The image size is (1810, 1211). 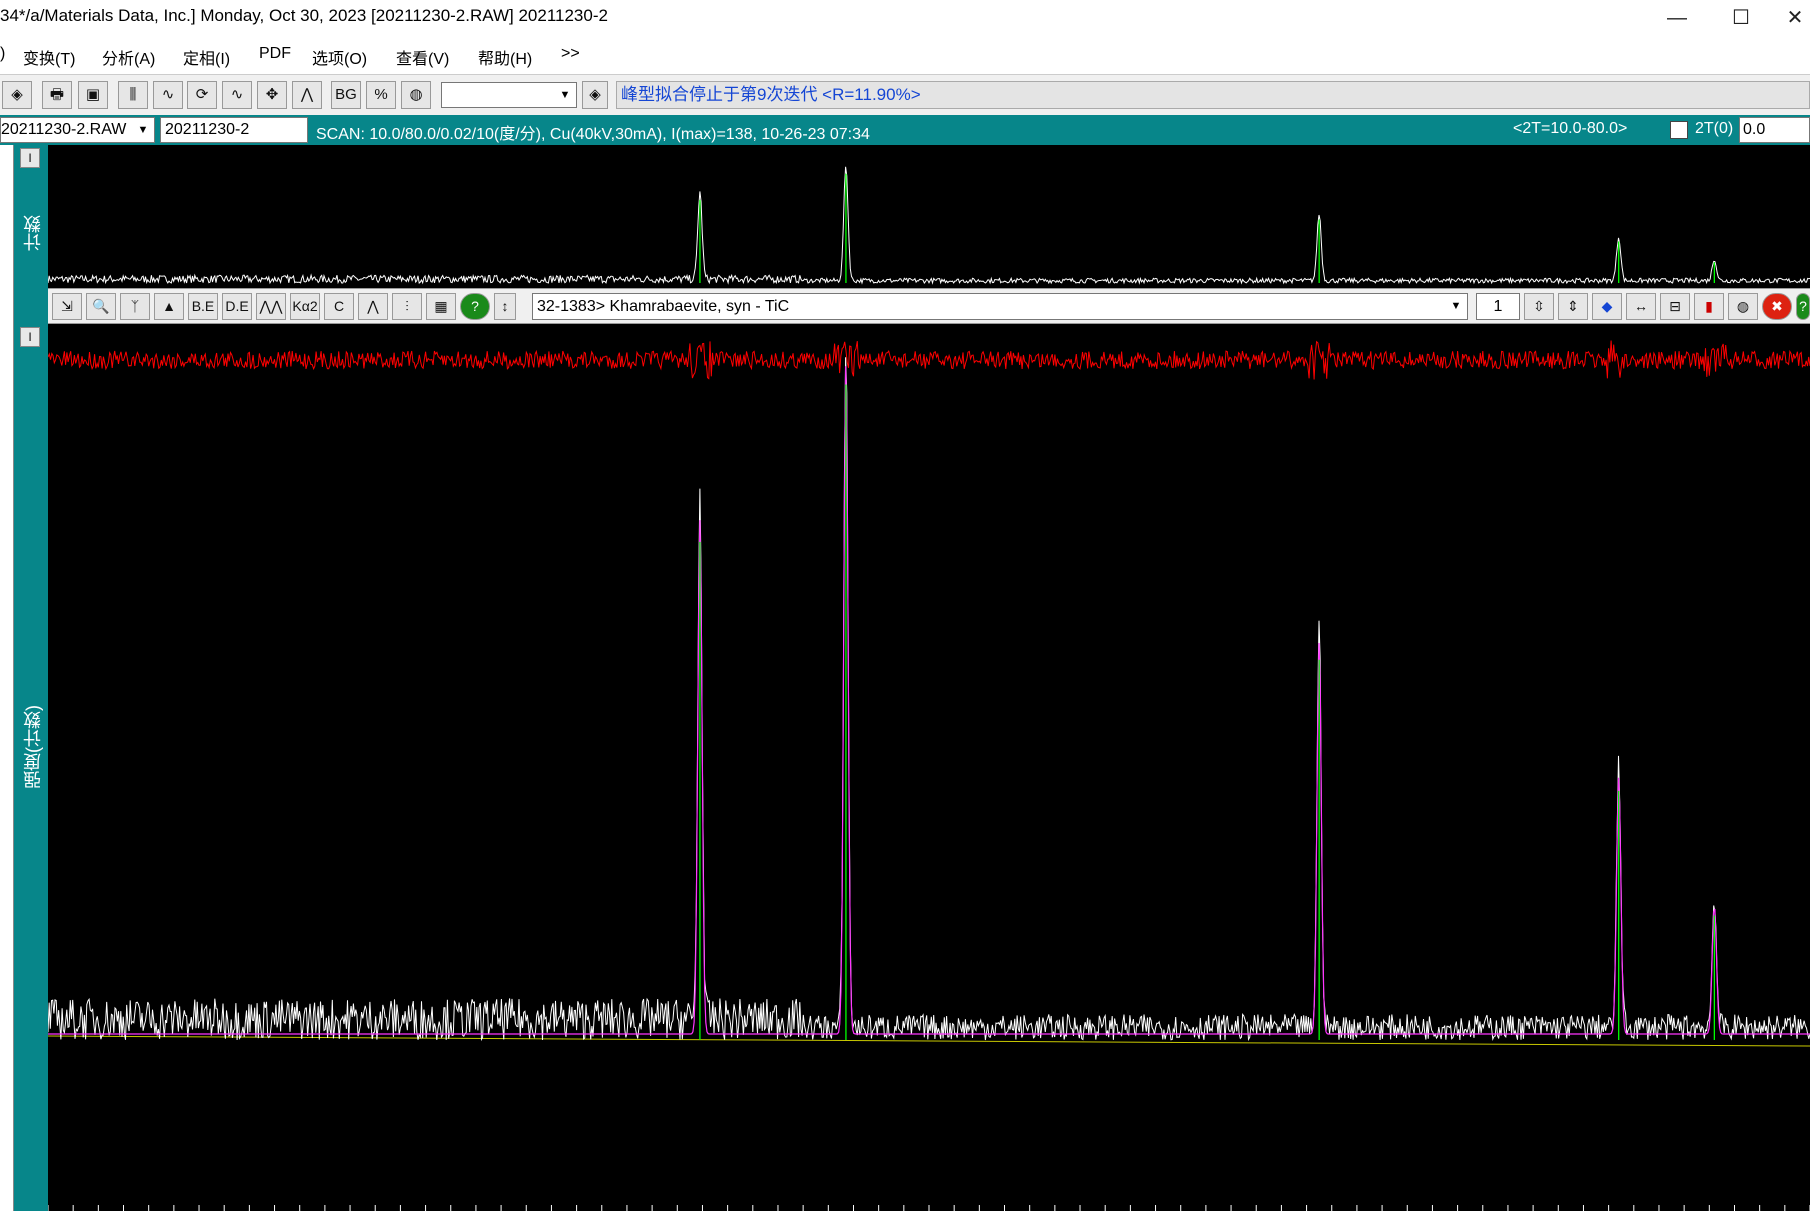 I want to click on phase-select: 32-1383> Khamrabaevite, syn - TiC ▼, so click(x=1000, y=306).